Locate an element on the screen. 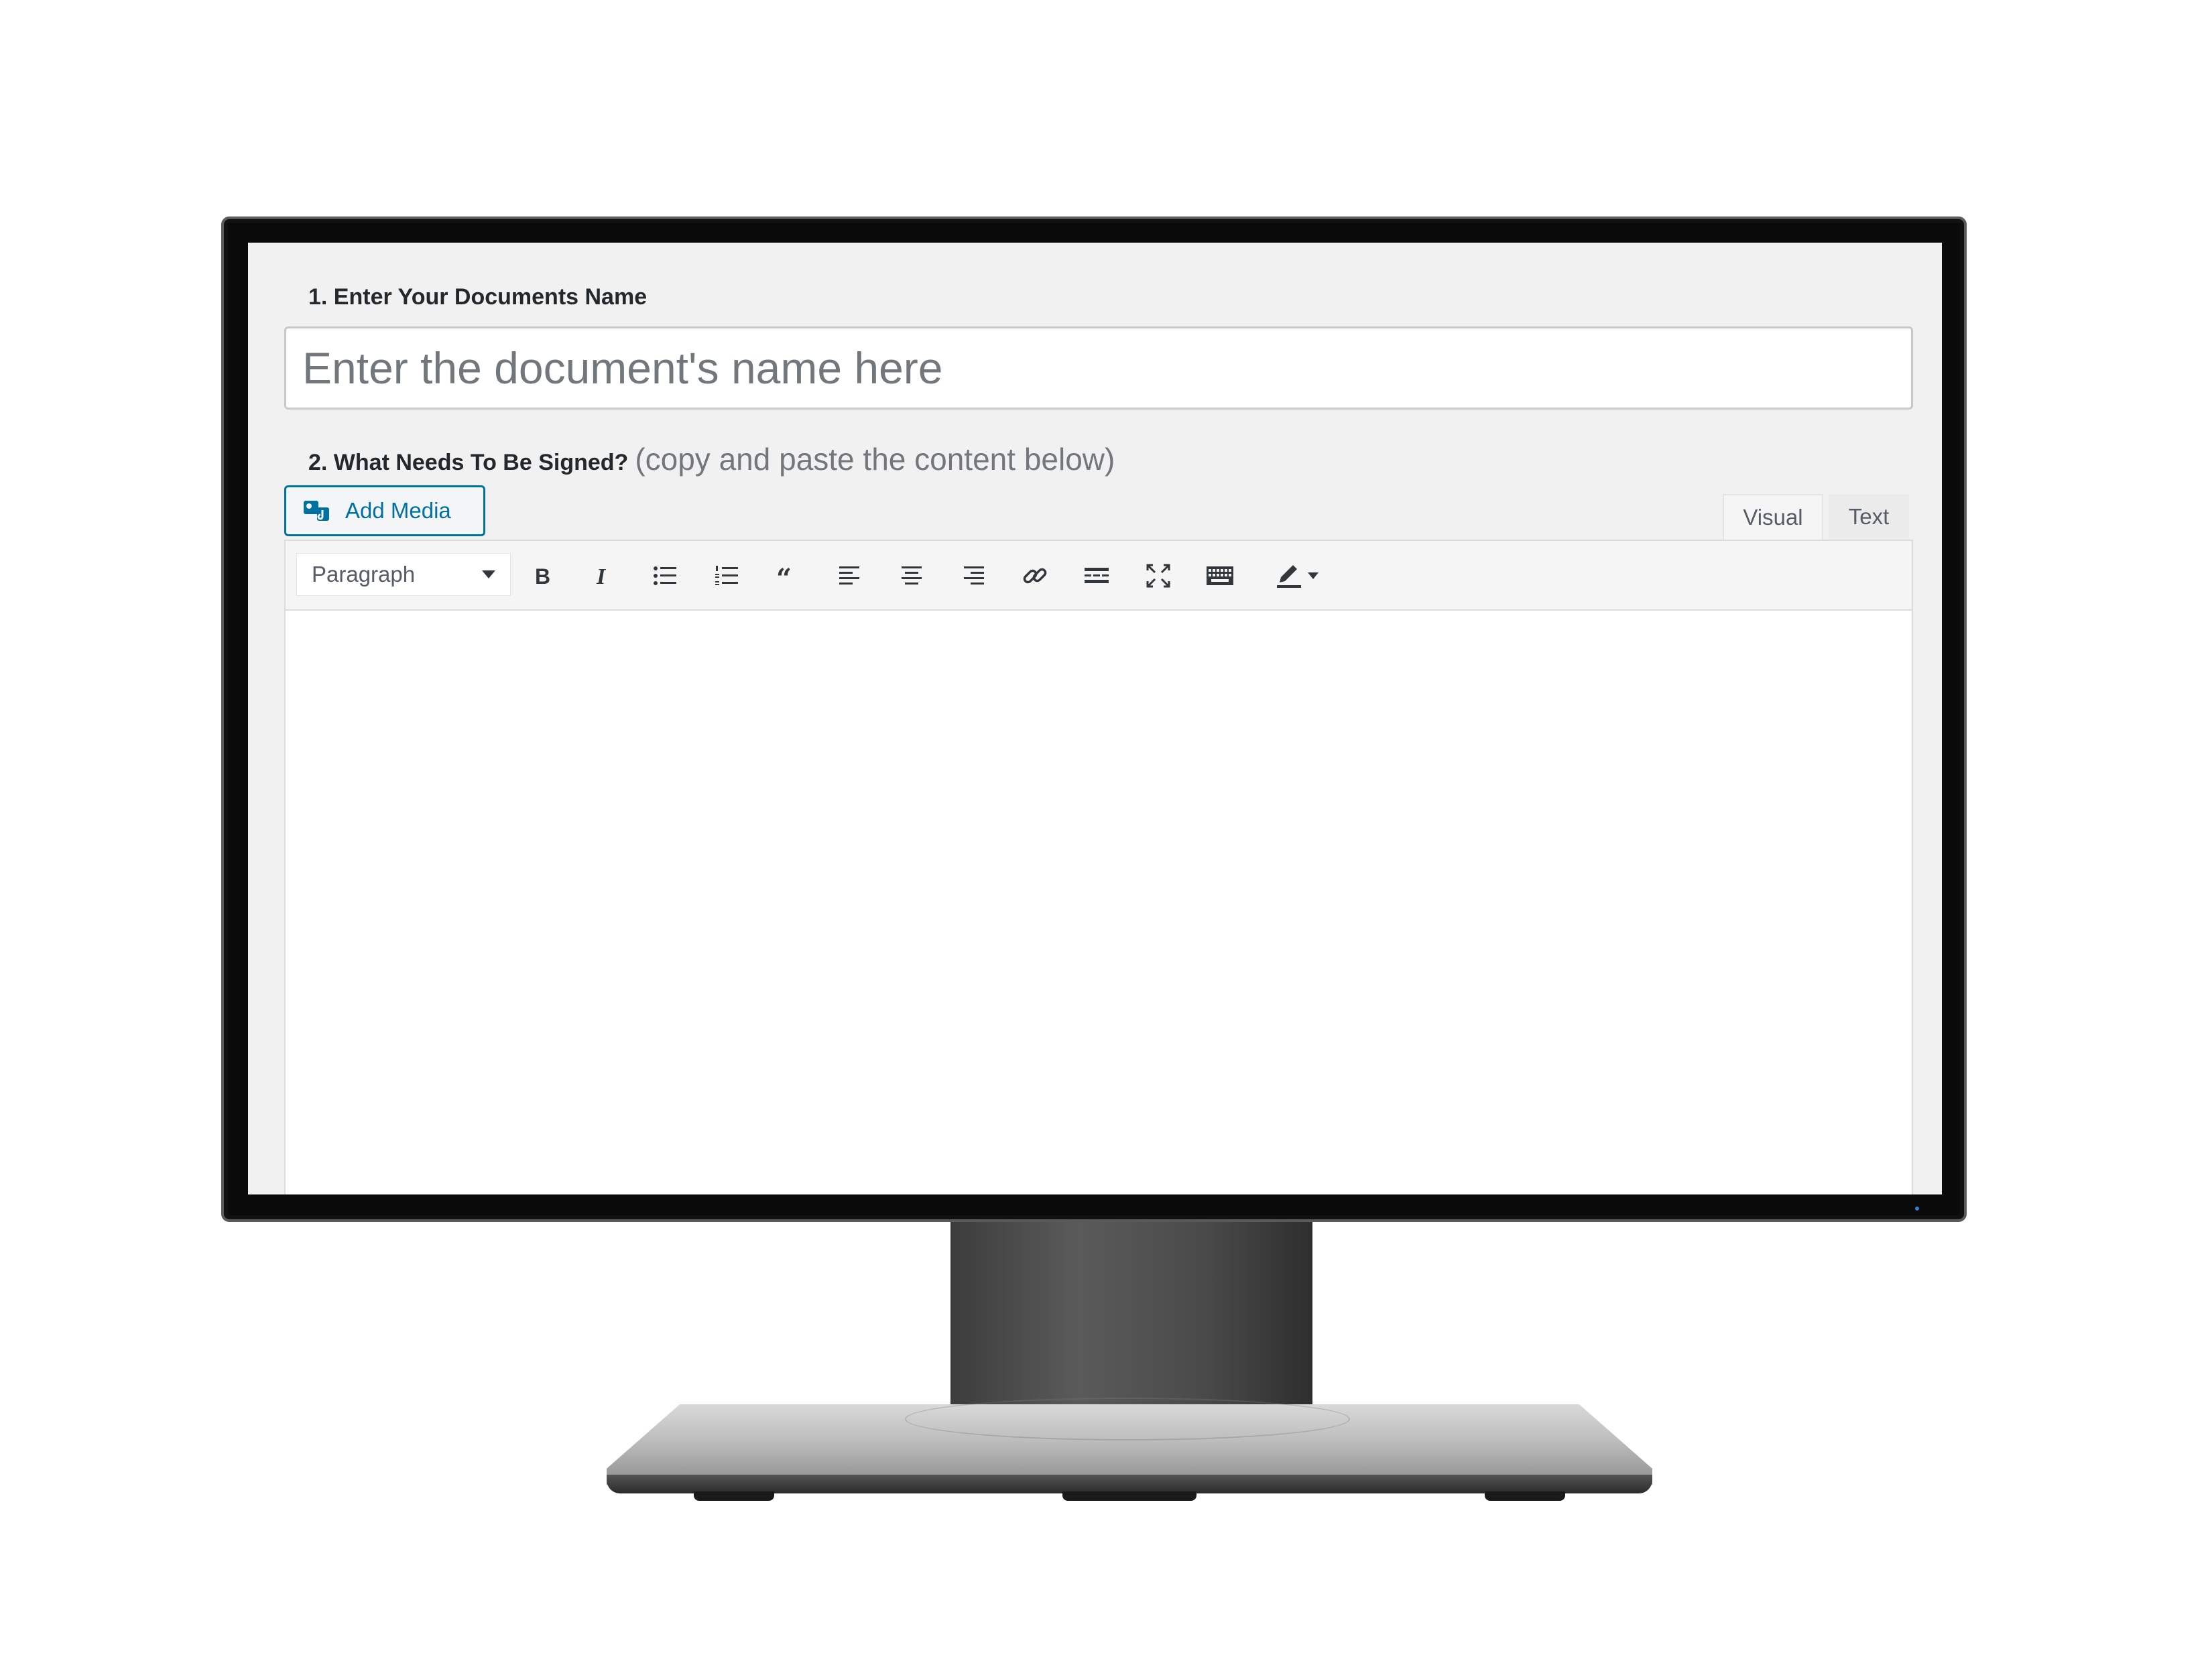 The width and height of the screenshot is (2212, 1659). svg-text: B is located at coordinates (542, 576).